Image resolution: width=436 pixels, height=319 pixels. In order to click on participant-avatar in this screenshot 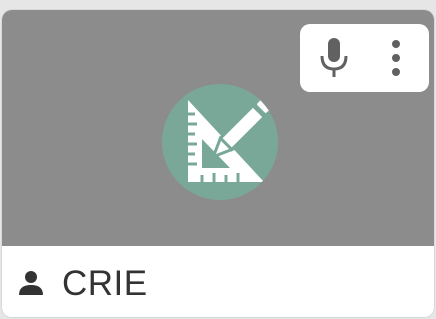, I will do `click(220, 142)`.